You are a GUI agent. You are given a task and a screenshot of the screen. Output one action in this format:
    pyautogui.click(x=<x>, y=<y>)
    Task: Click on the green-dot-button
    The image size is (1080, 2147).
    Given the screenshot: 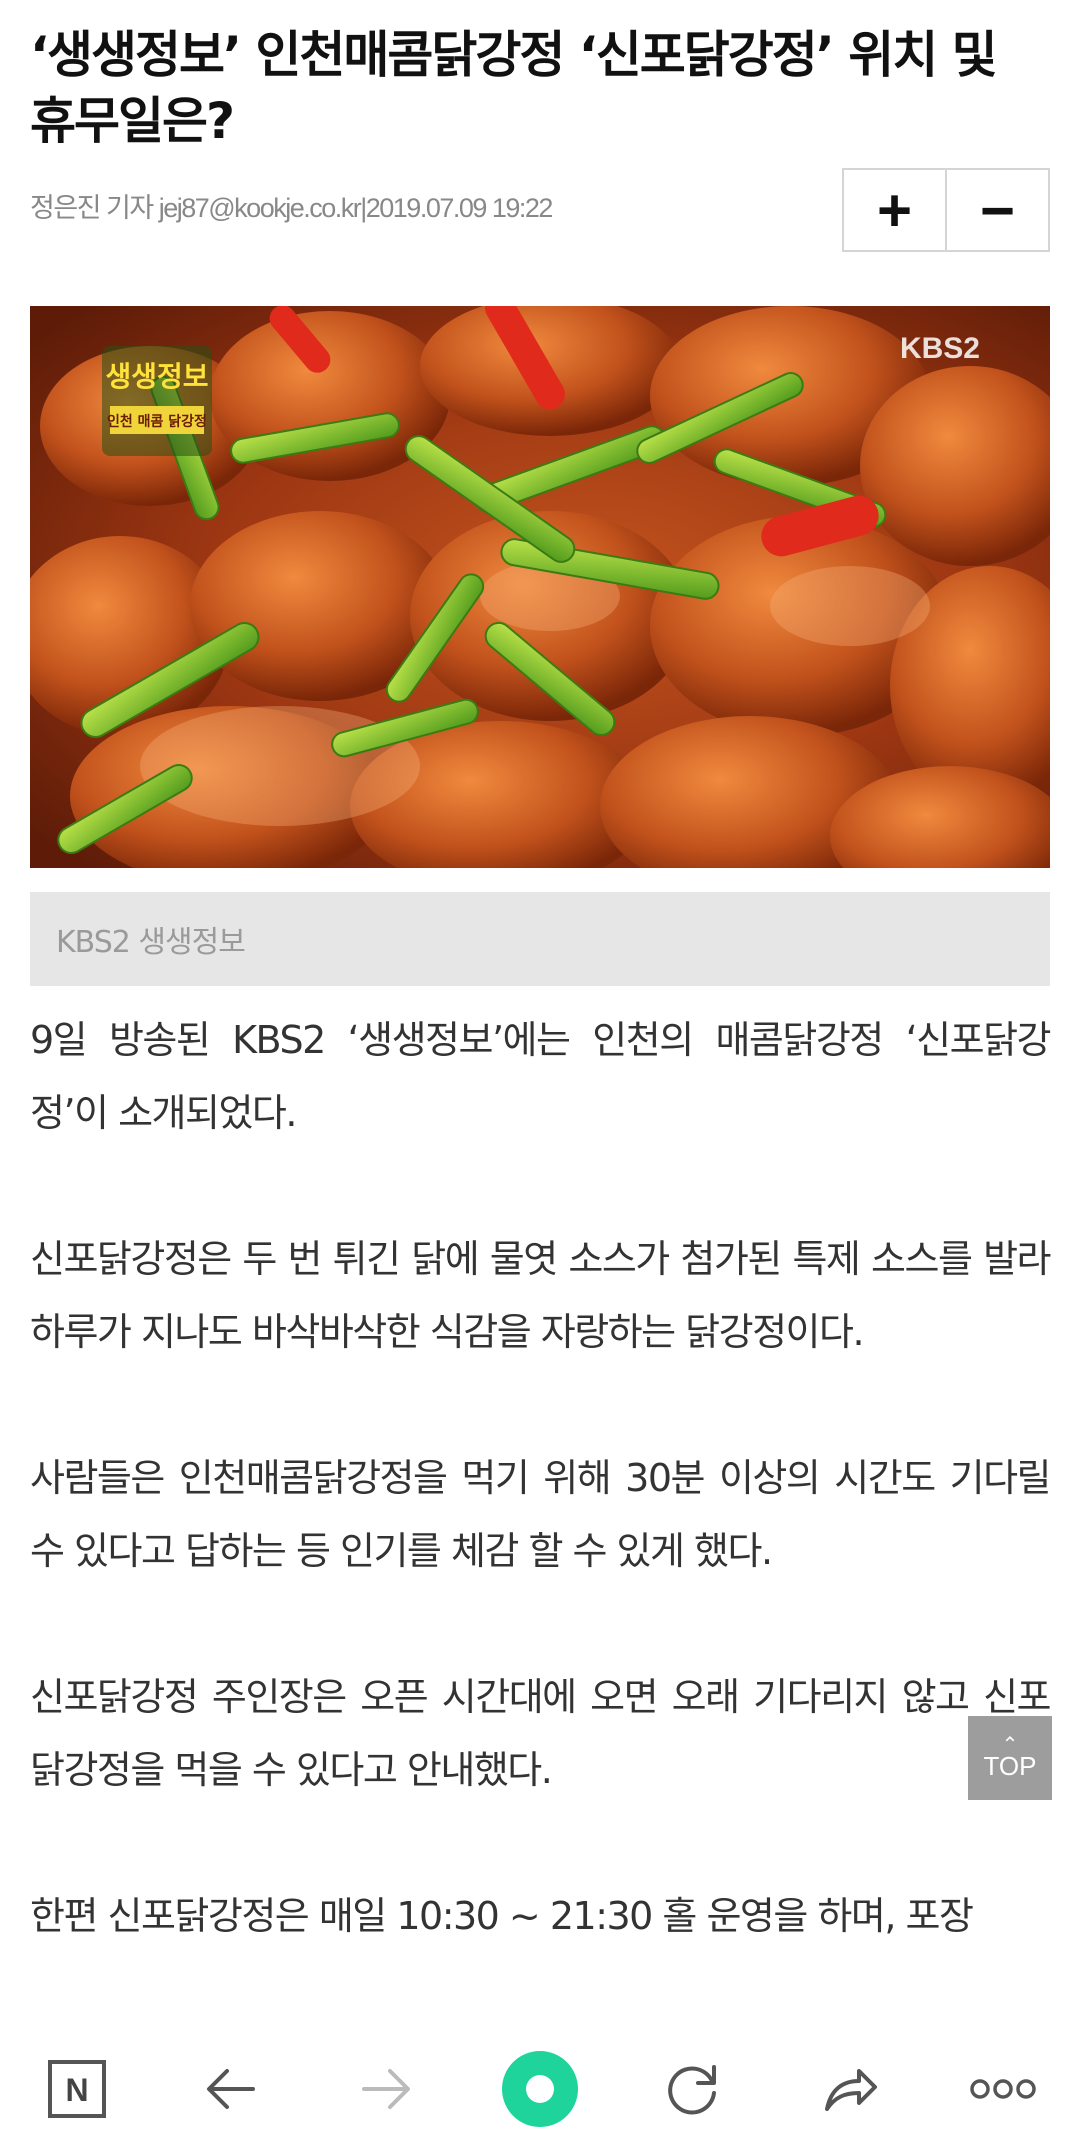 What is the action you would take?
    pyautogui.click(x=540, y=2089)
    